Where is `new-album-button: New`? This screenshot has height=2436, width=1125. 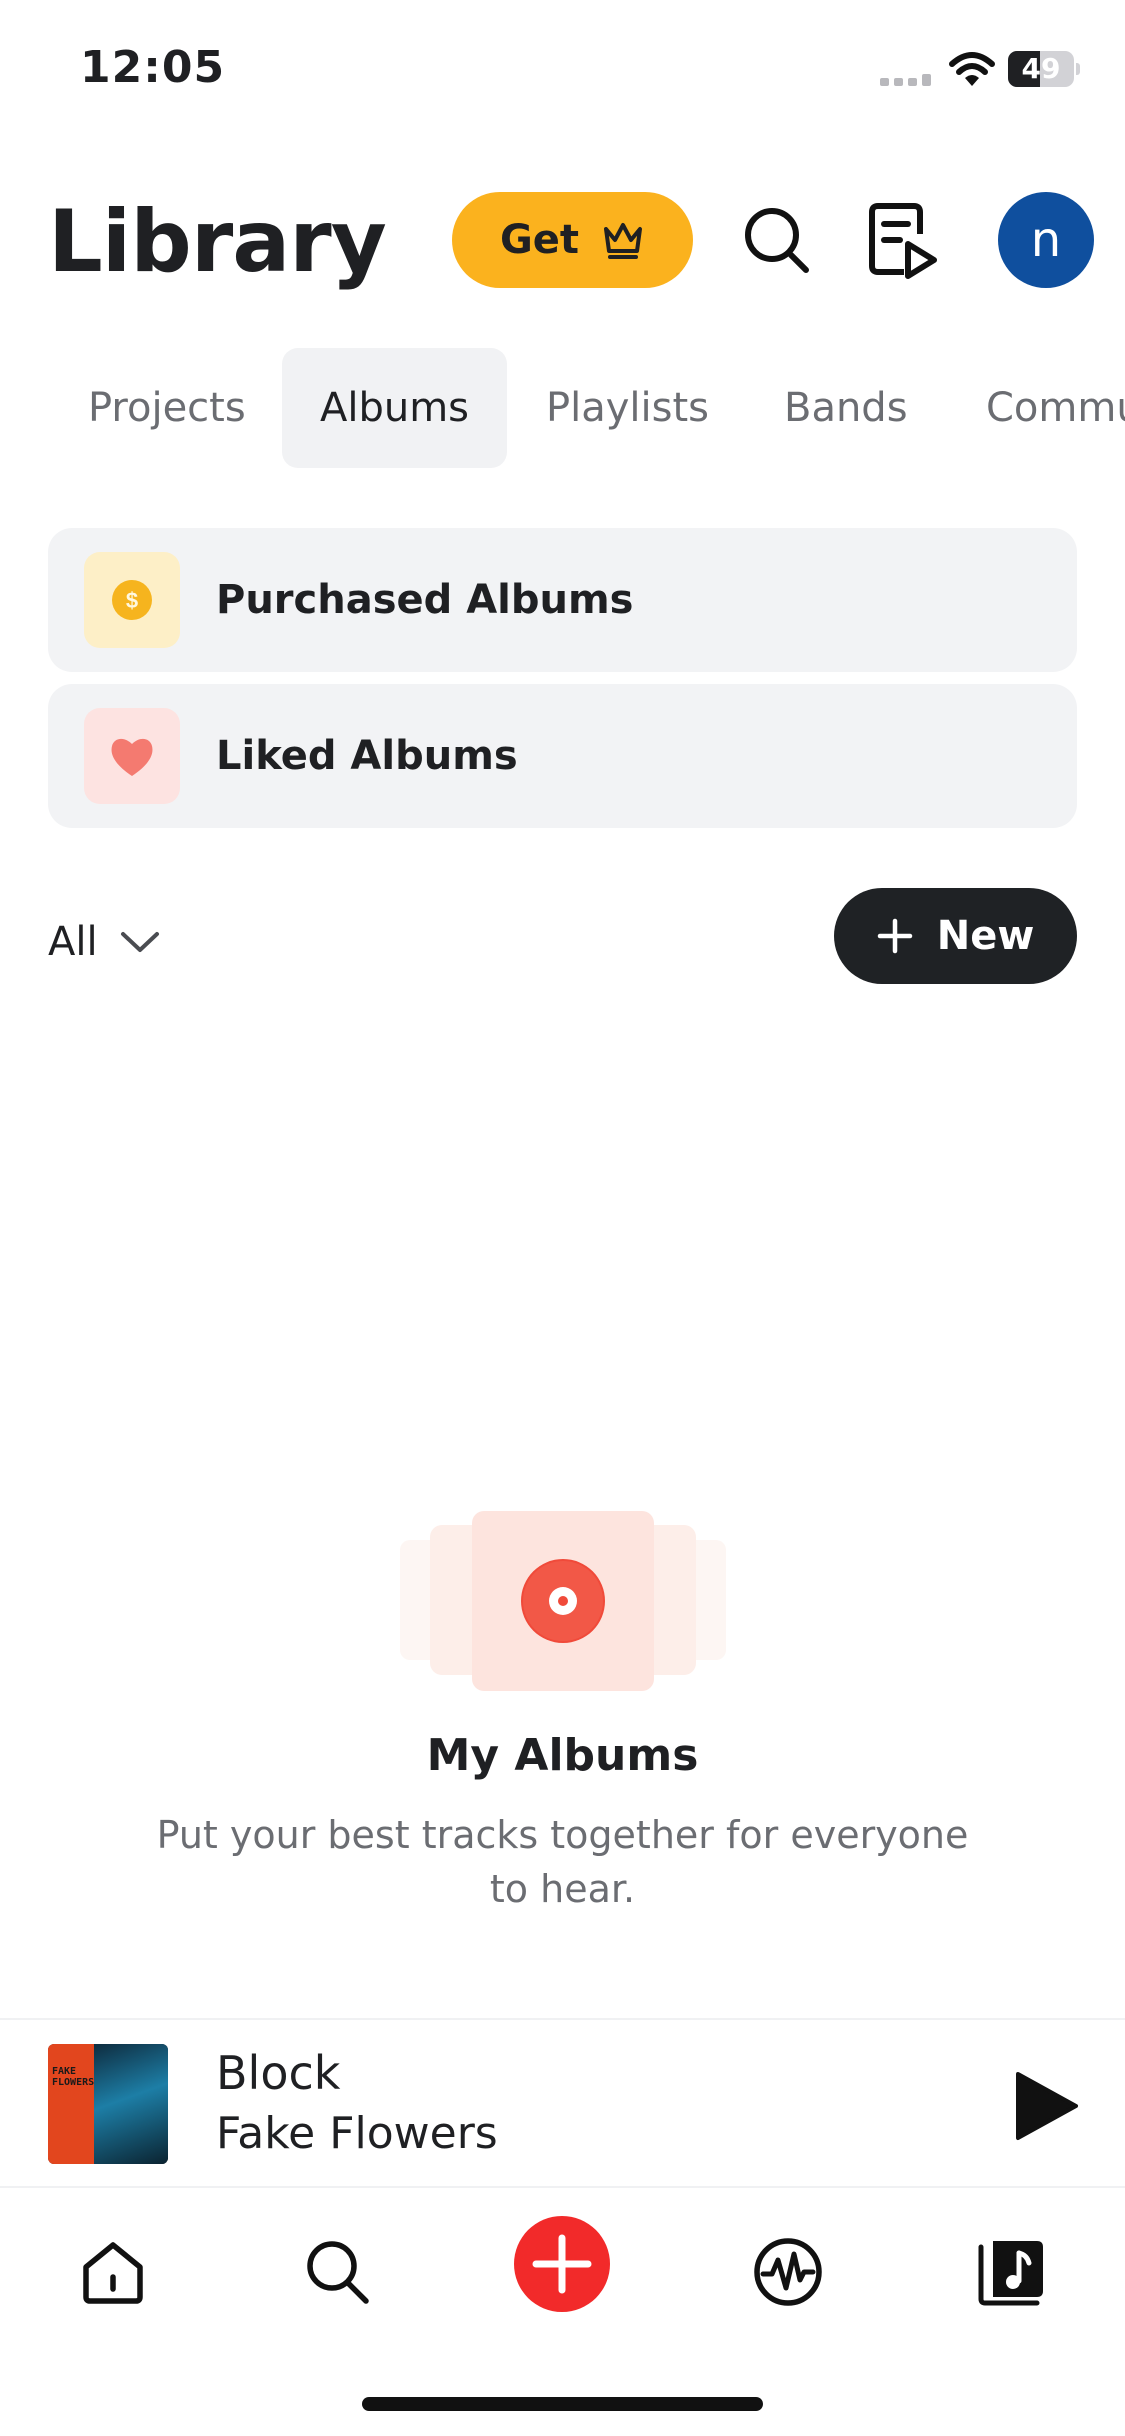
new-album-button: New is located at coordinates (955, 936).